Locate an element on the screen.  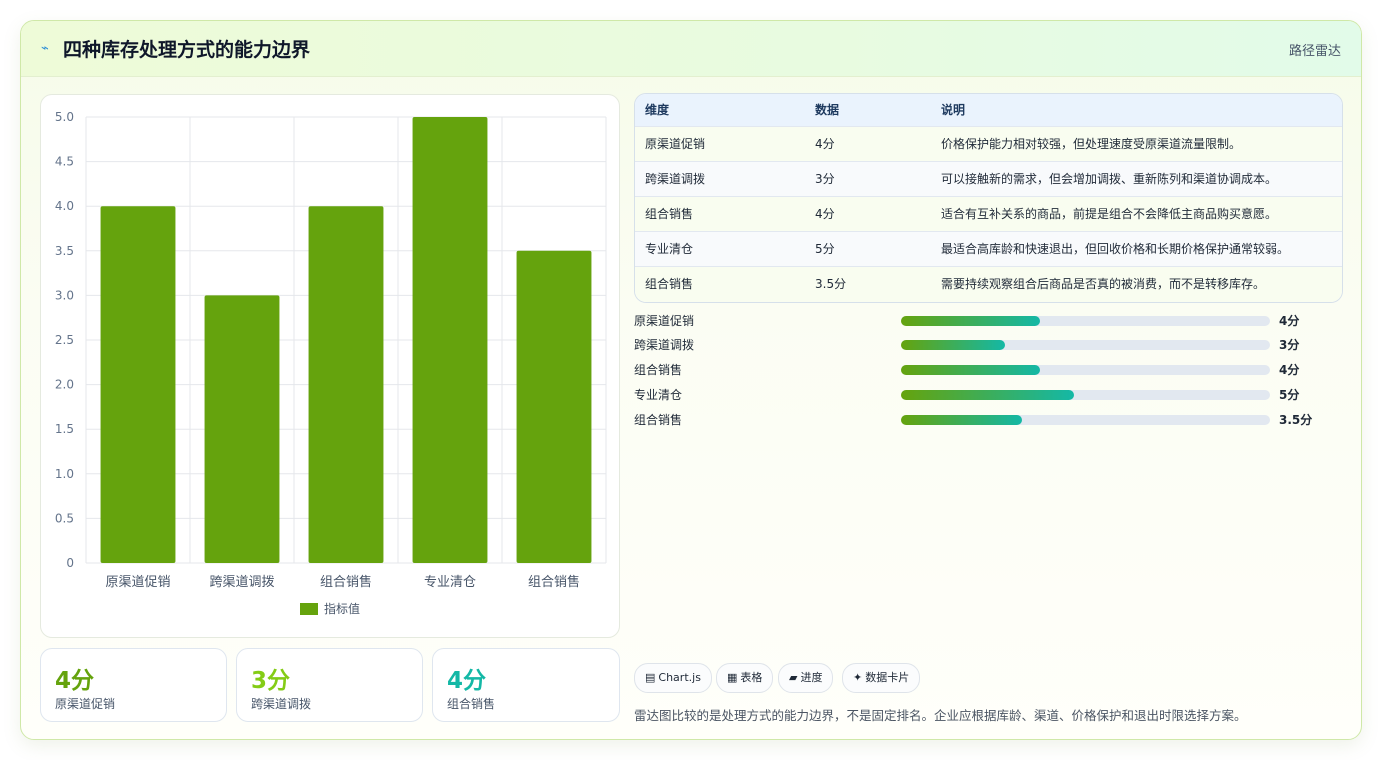
tag-label: Chart.js is located at coordinates (679, 677).